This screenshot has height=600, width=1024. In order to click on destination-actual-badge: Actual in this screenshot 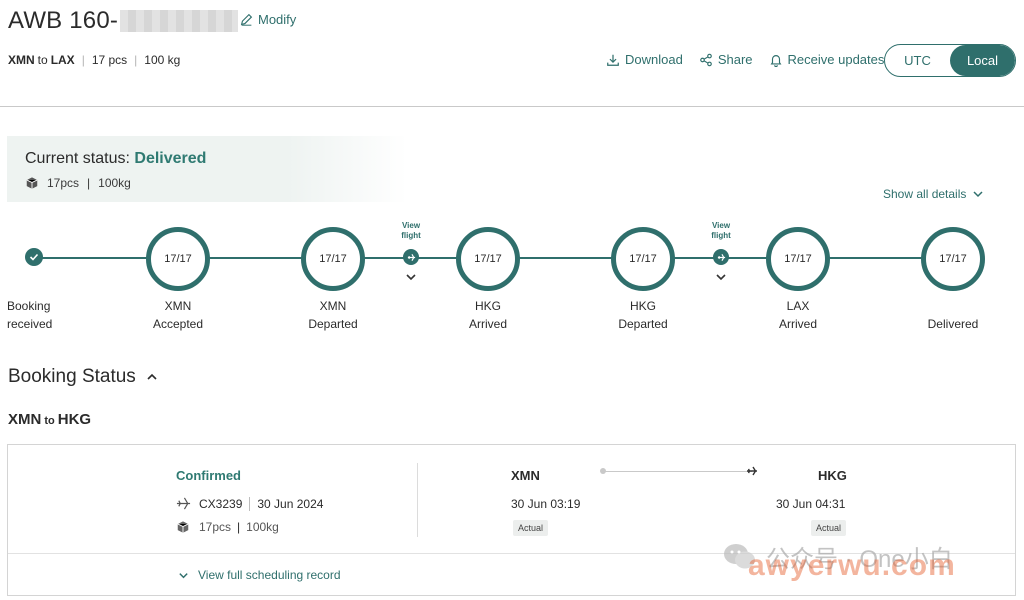, I will do `click(829, 528)`.